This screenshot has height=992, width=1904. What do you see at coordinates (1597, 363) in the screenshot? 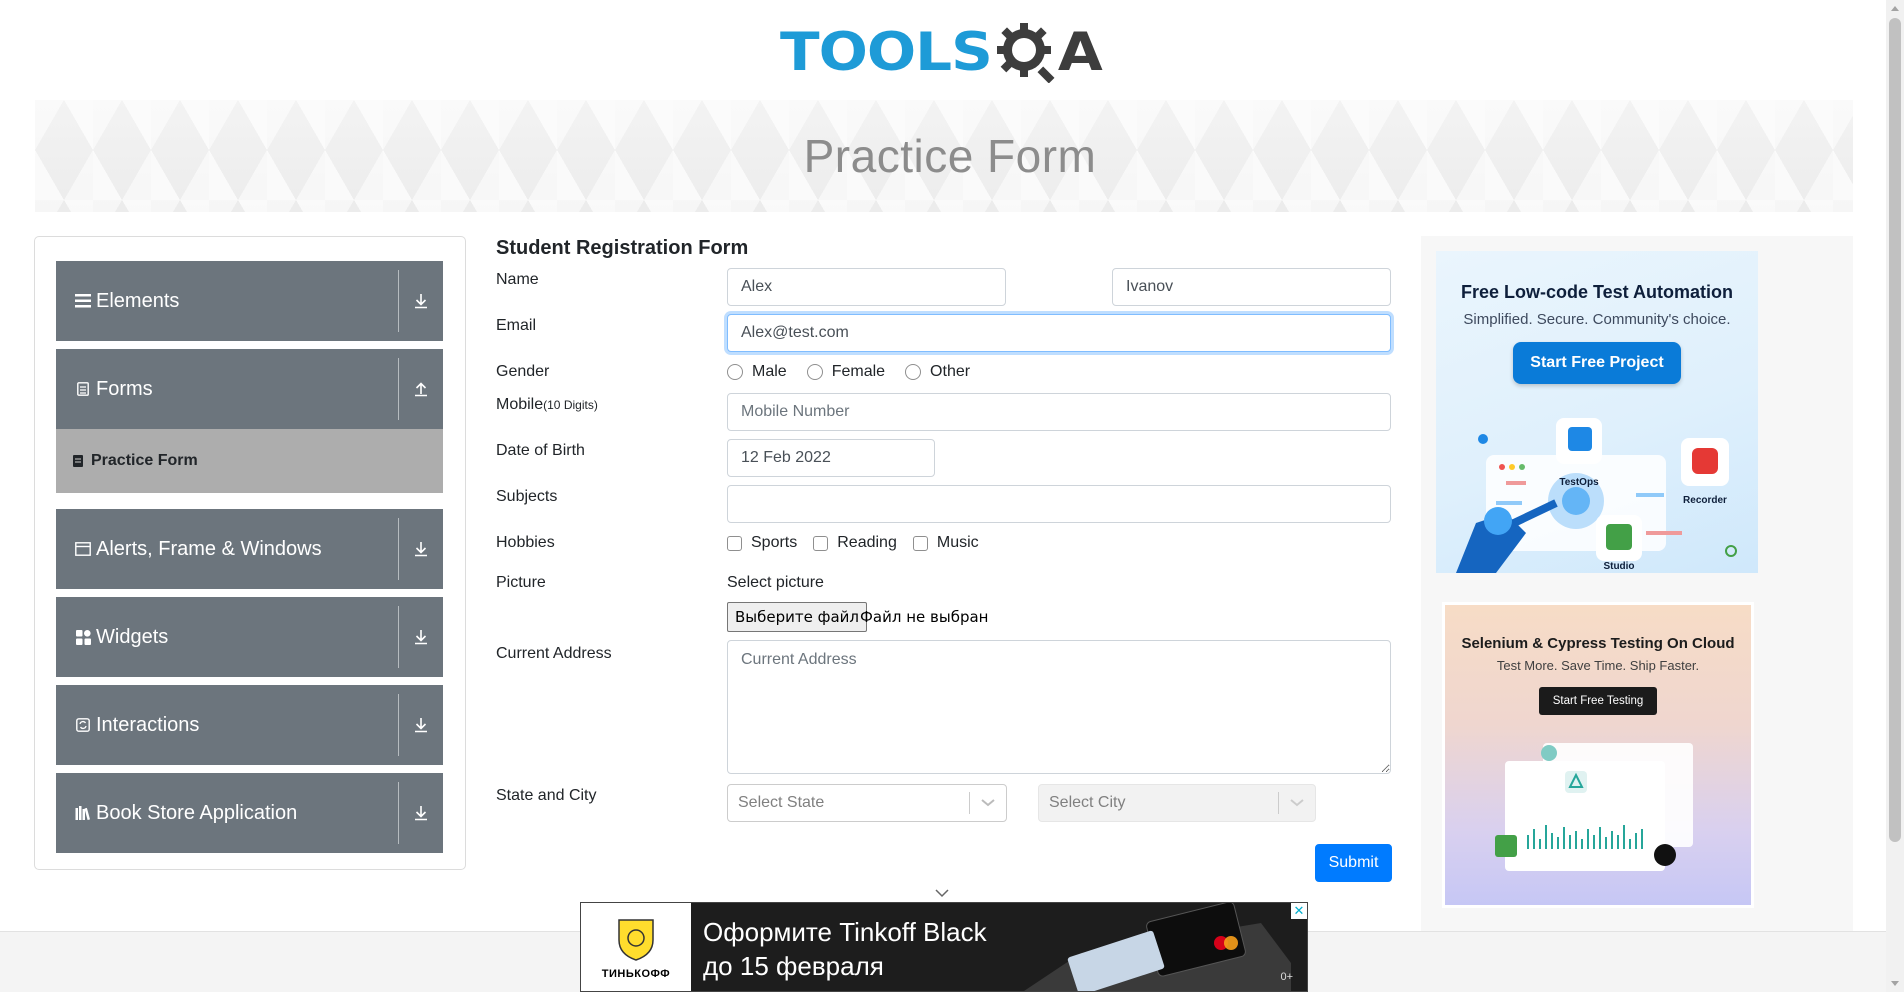
I see `start-free-project-button: Start Free Project` at bounding box center [1597, 363].